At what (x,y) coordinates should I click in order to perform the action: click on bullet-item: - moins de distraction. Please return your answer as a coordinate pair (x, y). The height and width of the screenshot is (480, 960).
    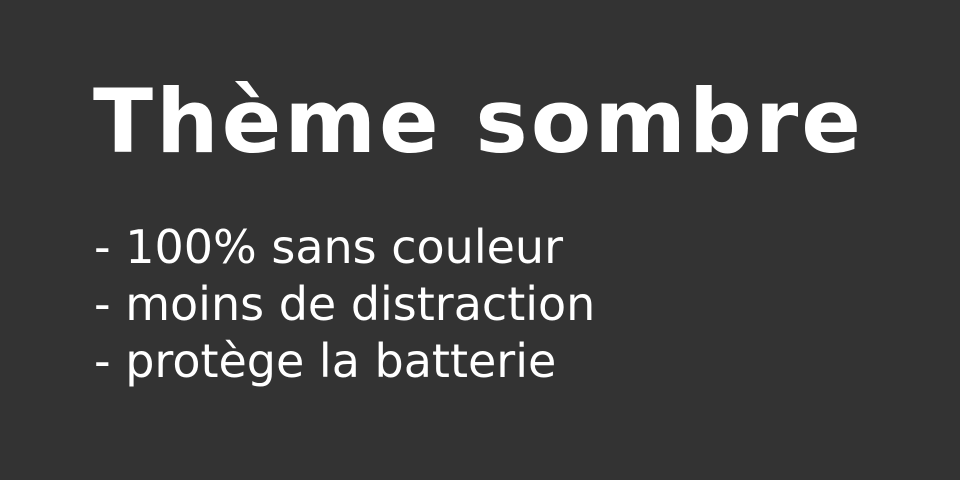
    Looking at the image, I should click on (345, 304).